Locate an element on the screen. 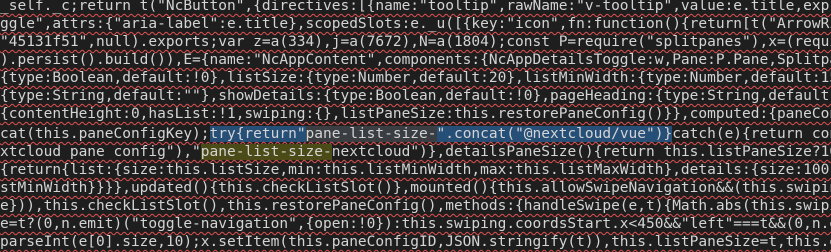  code-segment: cat(this.paneConfigKey); is located at coordinates (105, 134).